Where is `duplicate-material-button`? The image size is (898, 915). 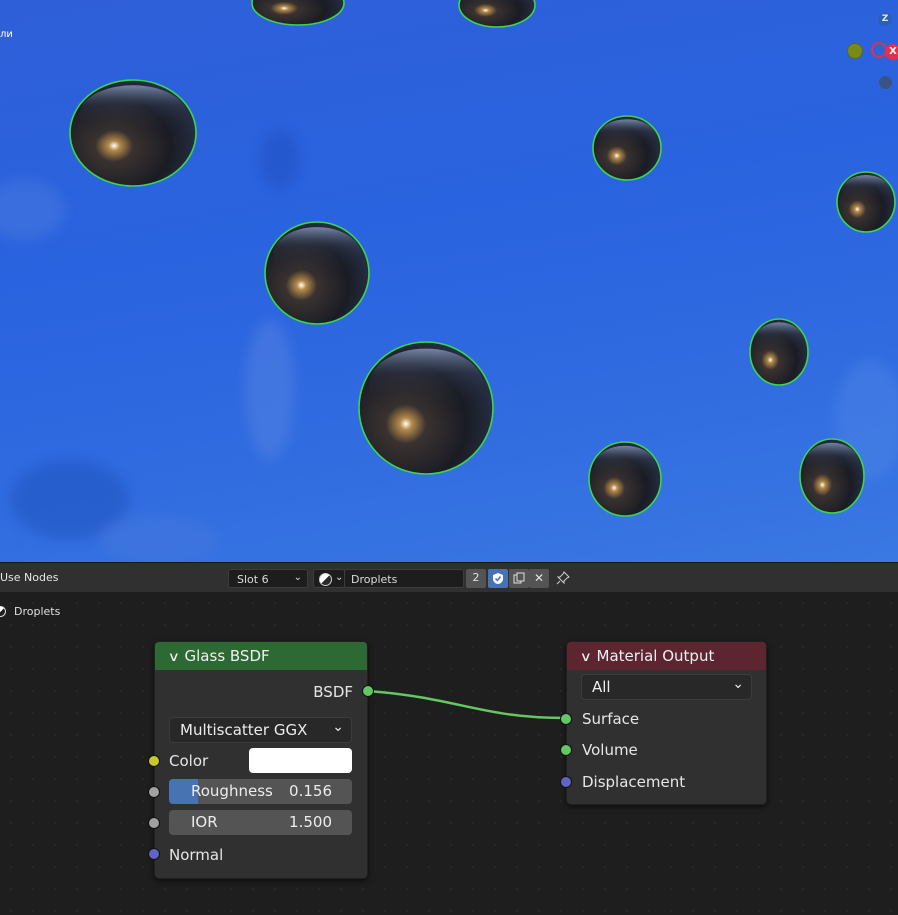 duplicate-material-button is located at coordinates (519, 578).